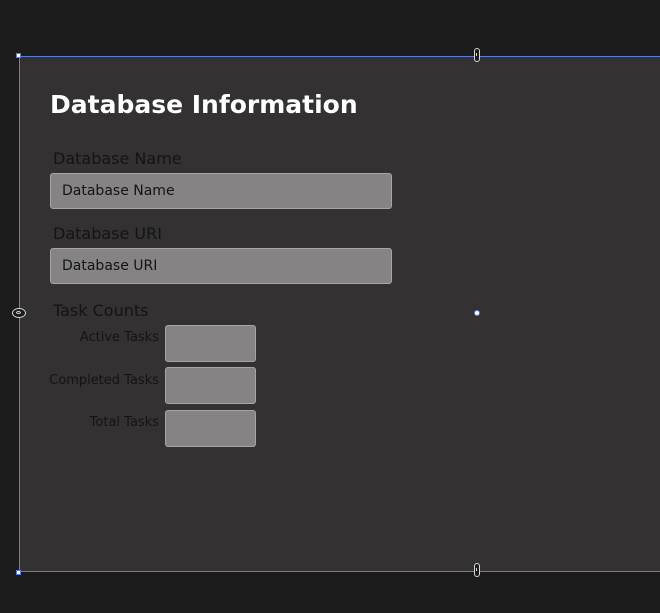 The image size is (660, 613). Describe the element at coordinates (18, 55) in the screenshot. I see `selection-handle-top-left` at that location.